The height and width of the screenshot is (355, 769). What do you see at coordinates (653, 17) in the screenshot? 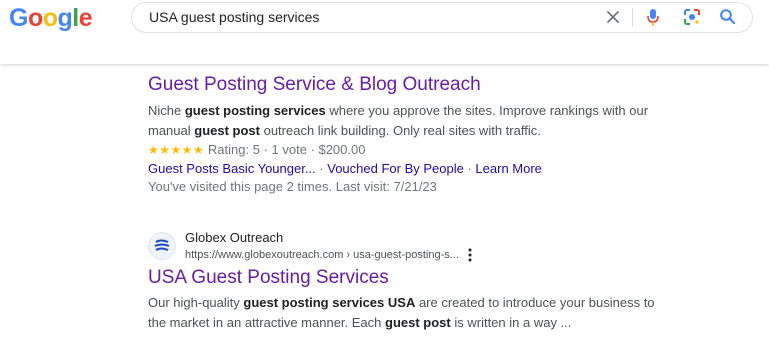
I see `mic-icon` at bounding box center [653, 17].